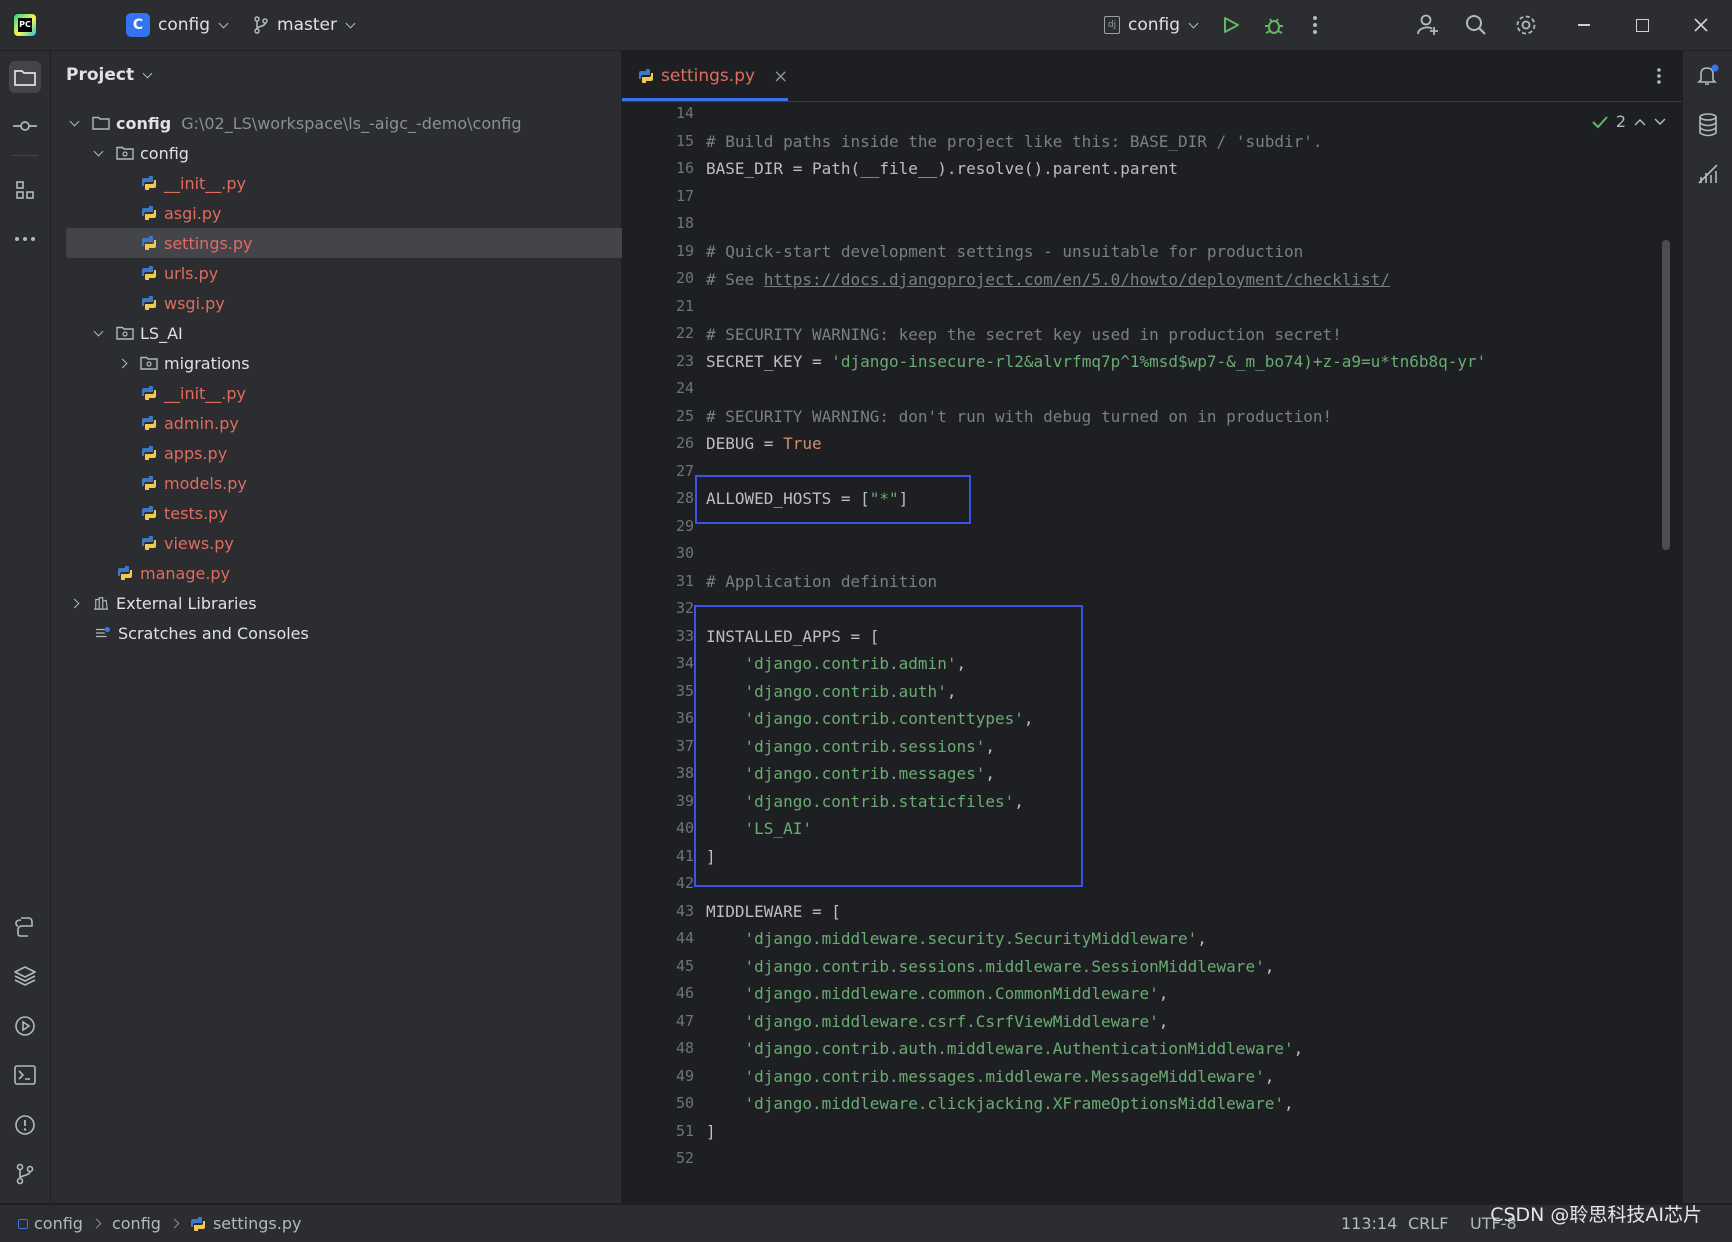 The height and width of the screenshot is (1242, 1732). I want to click on tree-item-ls-ai-package: LS_AI, so click(343, 333).